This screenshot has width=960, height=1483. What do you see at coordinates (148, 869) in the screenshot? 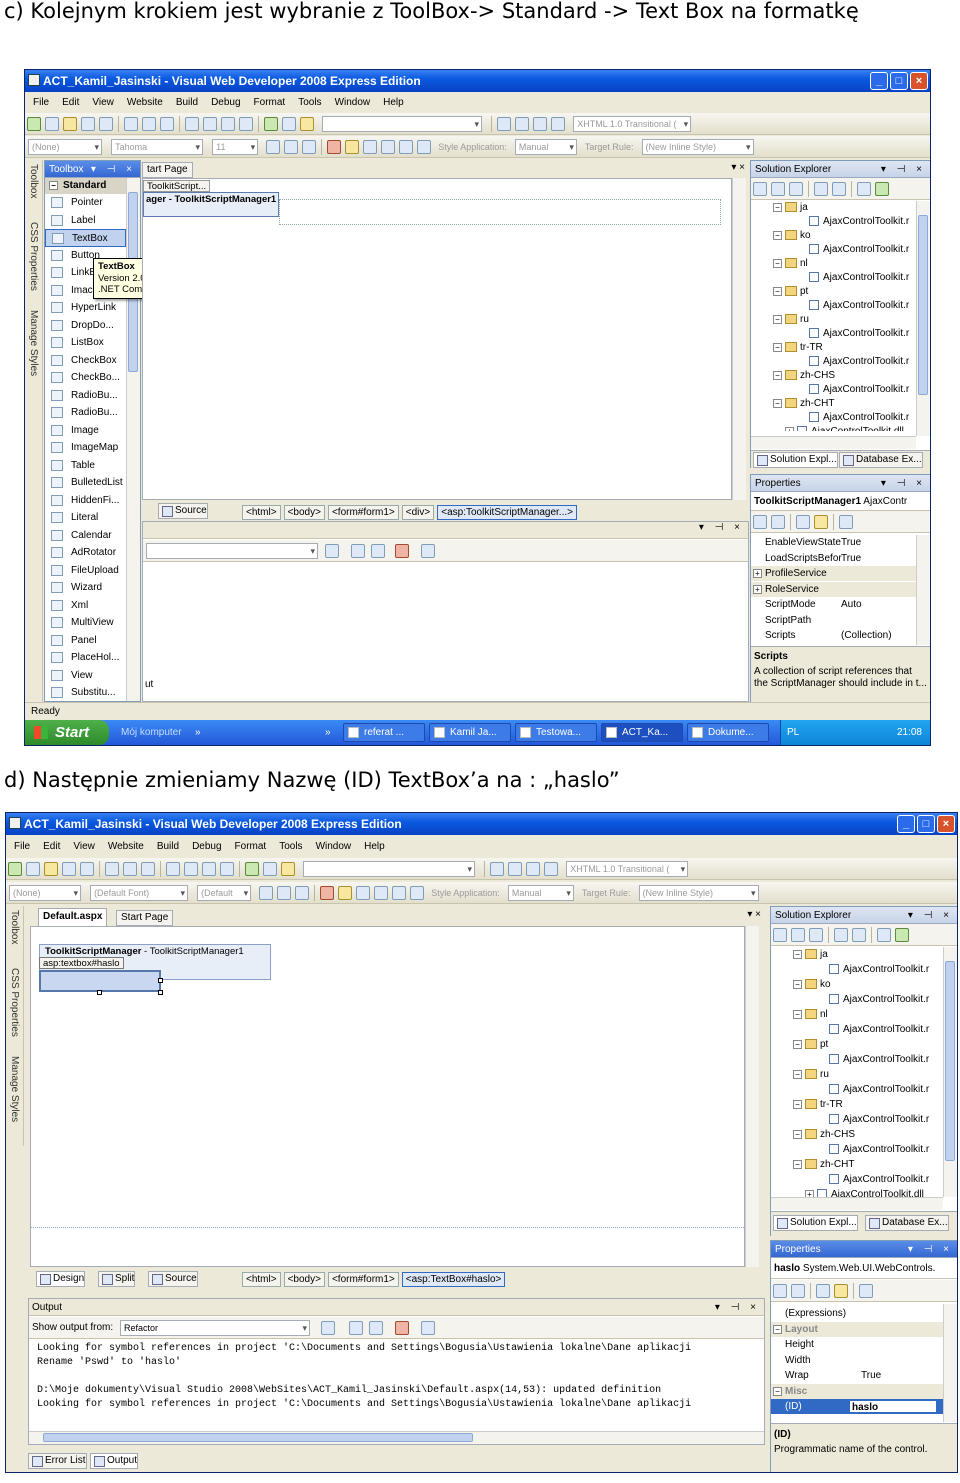
I see `paste-icon` at bounding box center [148, 869].